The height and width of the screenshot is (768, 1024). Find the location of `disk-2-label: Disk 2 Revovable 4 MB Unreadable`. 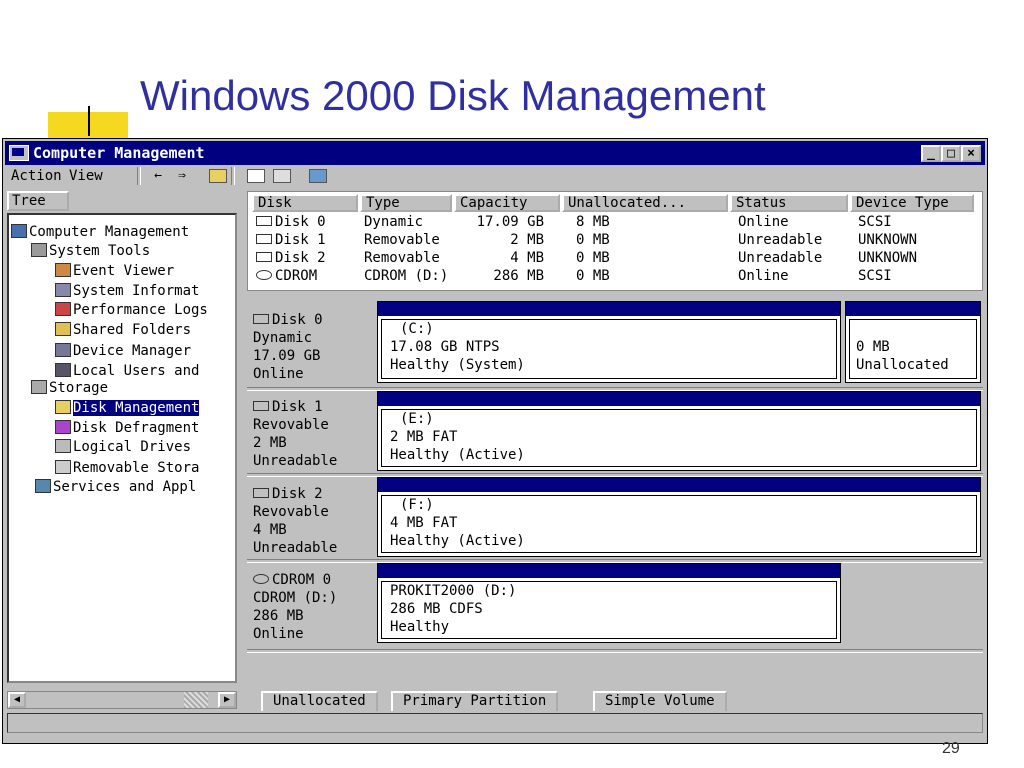

disk-2-label: Disk 2 Revovable 4 MB Unreadable is located at coordinates (295, 521).